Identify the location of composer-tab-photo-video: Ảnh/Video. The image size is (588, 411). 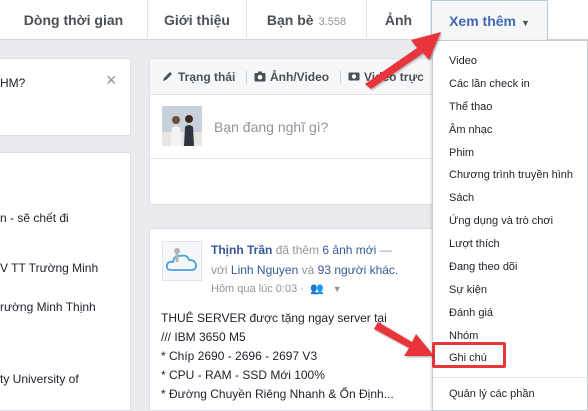
(291, 77).